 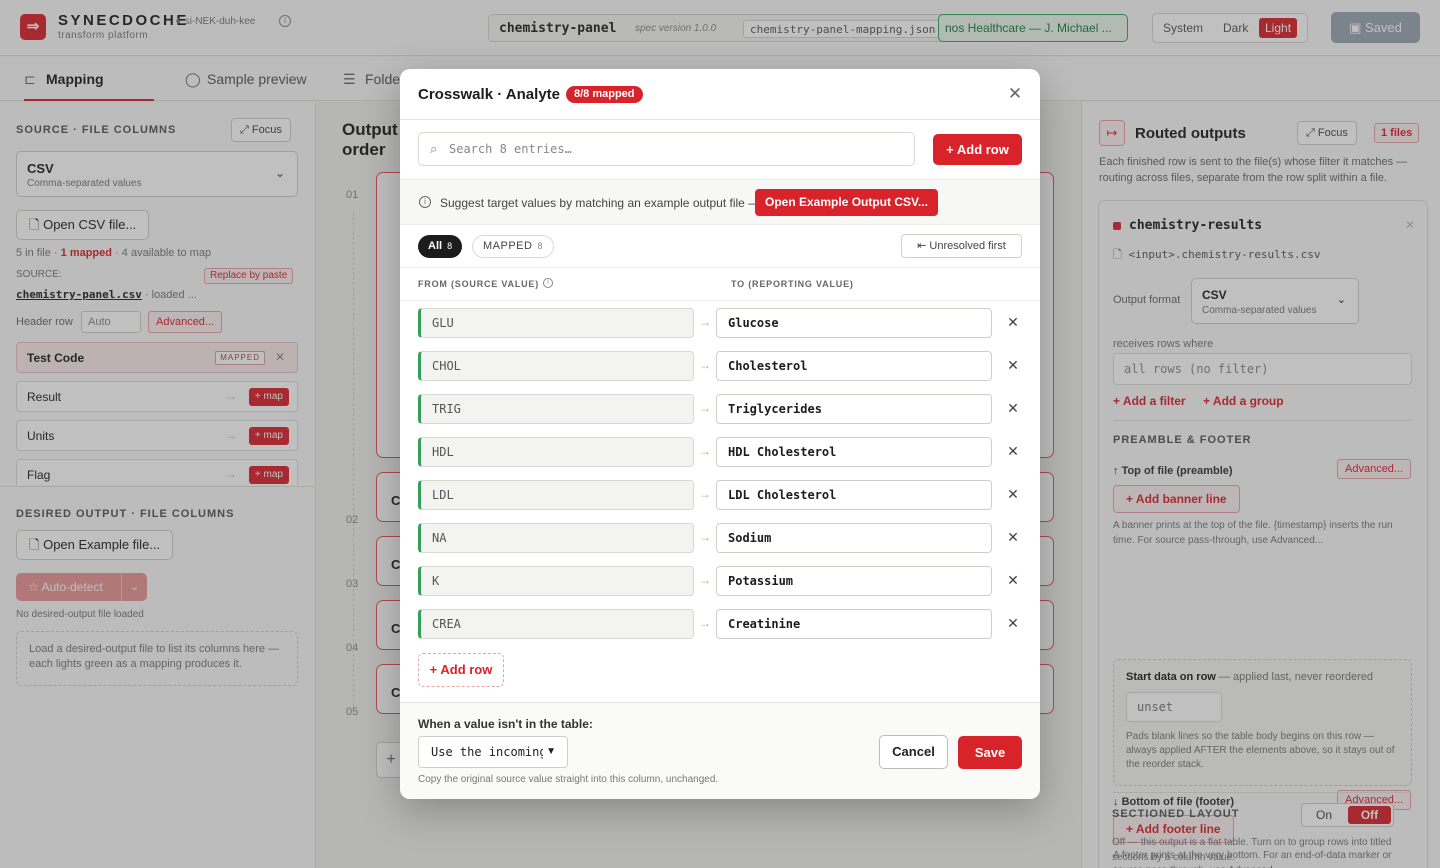 What do you see at coordinates (961, 246) in the screenshot?
I see `unresolved-first-button: ⇤ Unresolved first` at bounding box center [961, 246].